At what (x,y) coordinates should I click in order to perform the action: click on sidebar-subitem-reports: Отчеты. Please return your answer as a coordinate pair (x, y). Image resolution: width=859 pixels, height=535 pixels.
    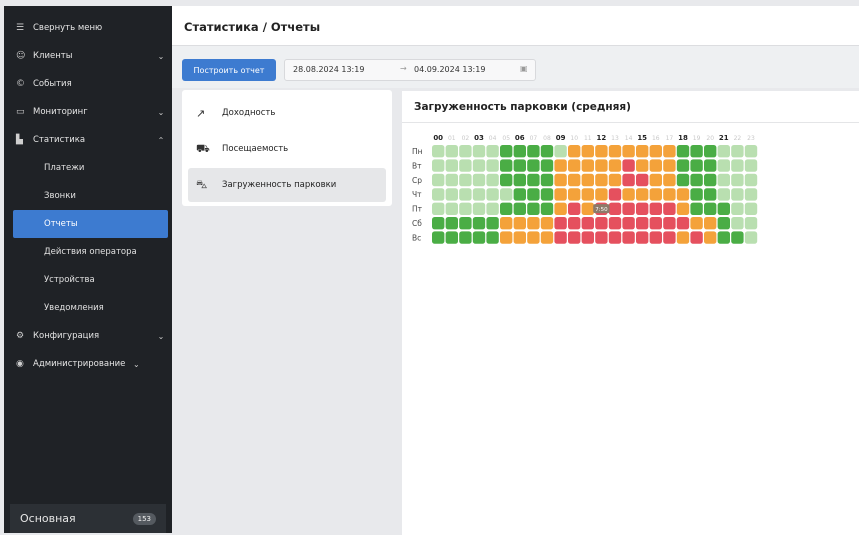
    Looking at the image, I should click on (90, 224).